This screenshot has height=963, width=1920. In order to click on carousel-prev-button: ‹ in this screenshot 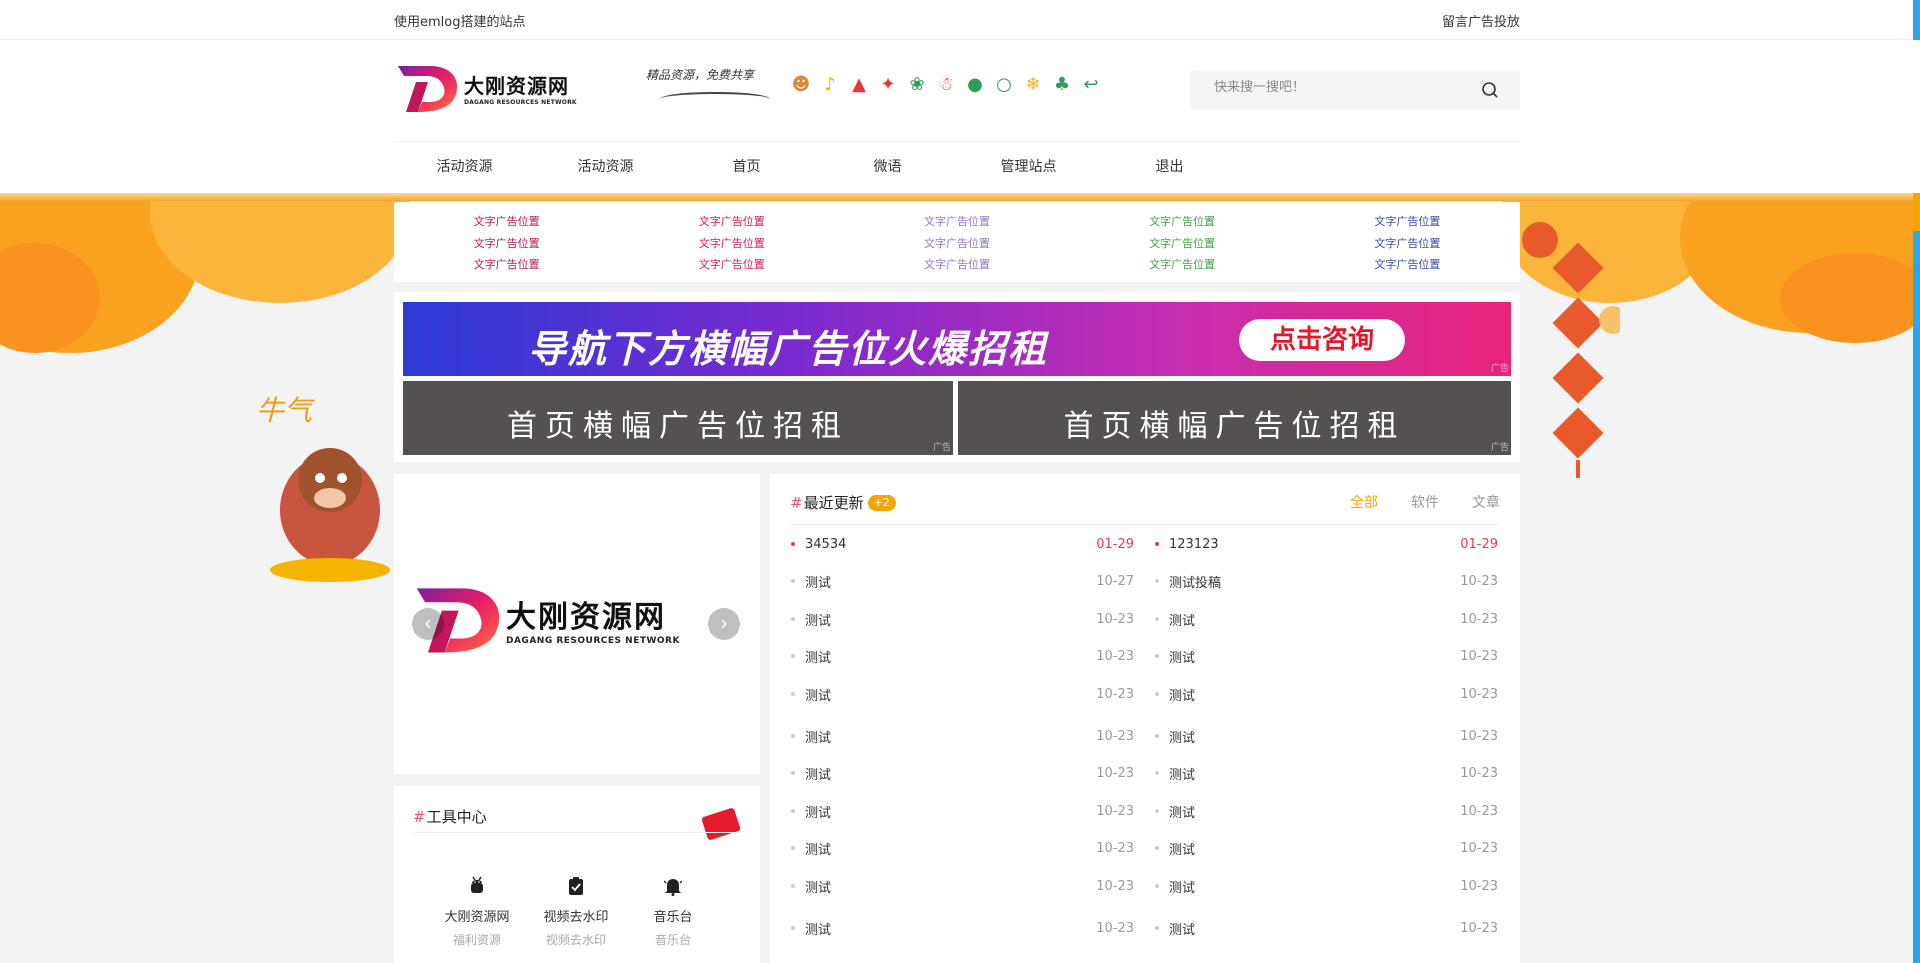, I will do `click(428, 624)`.